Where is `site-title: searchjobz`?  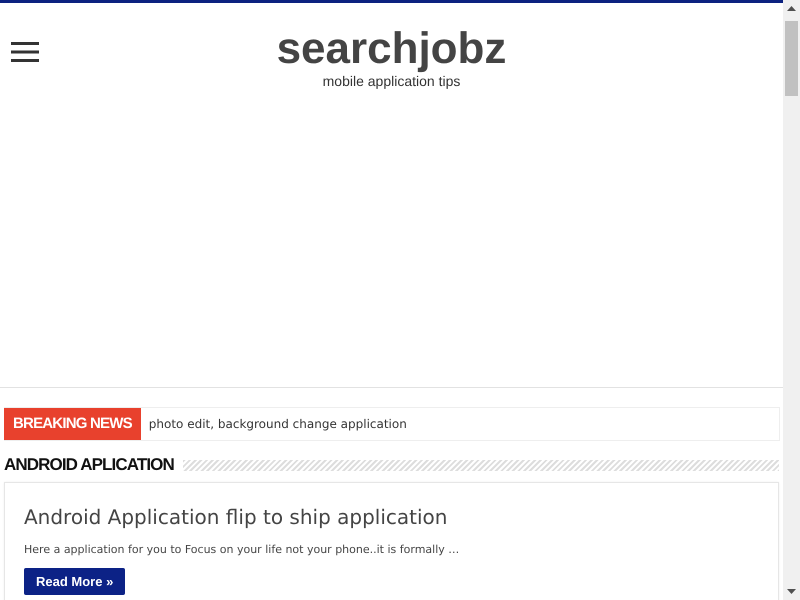
site-title: searchjobz is located at coordinates (391, 49).